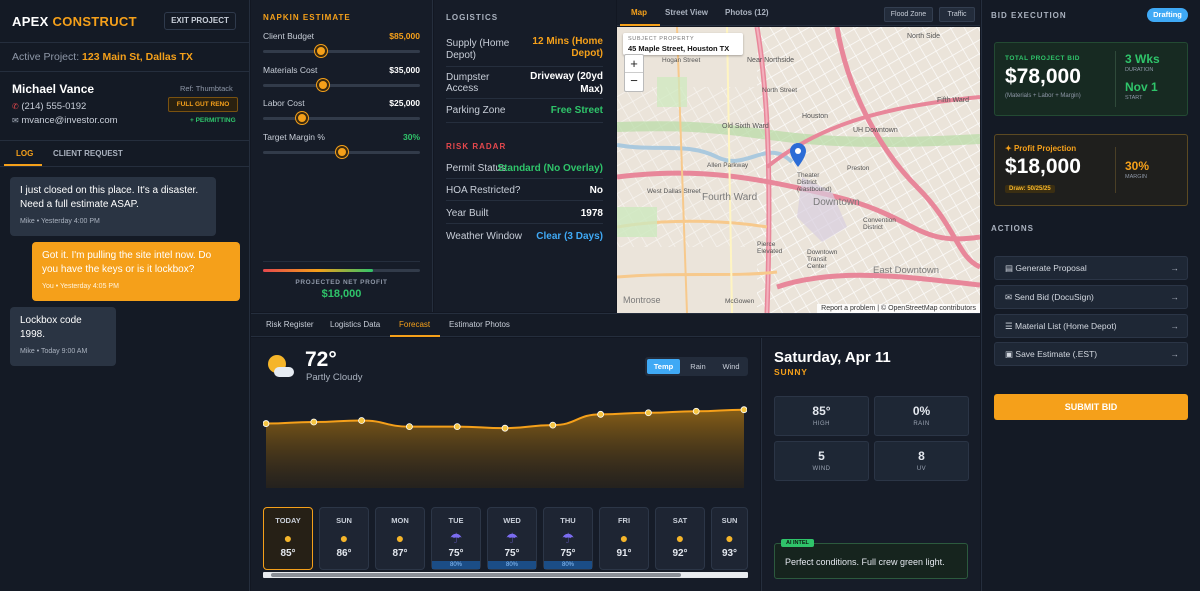 The width and height of the screenshot is (1200, 591). Describe the element at coordinates (1139, 70) in the screenshot. I see `duration-label: DURATION` at that location.